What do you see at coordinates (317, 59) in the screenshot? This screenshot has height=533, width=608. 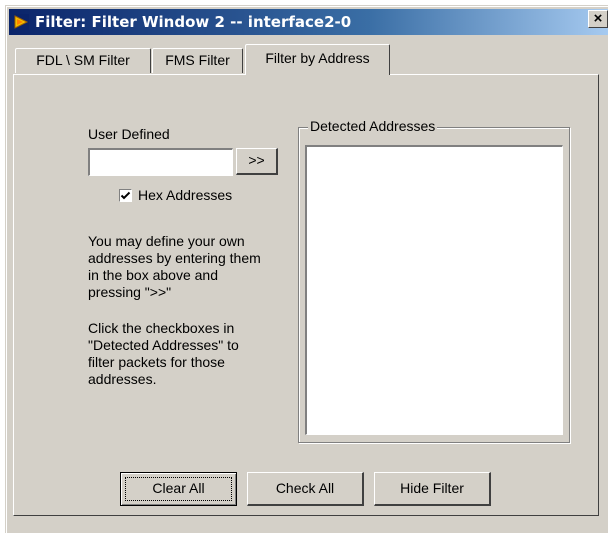 I see `tab-filter-by-address: Filter by Address` at bounding box center [317, 59].